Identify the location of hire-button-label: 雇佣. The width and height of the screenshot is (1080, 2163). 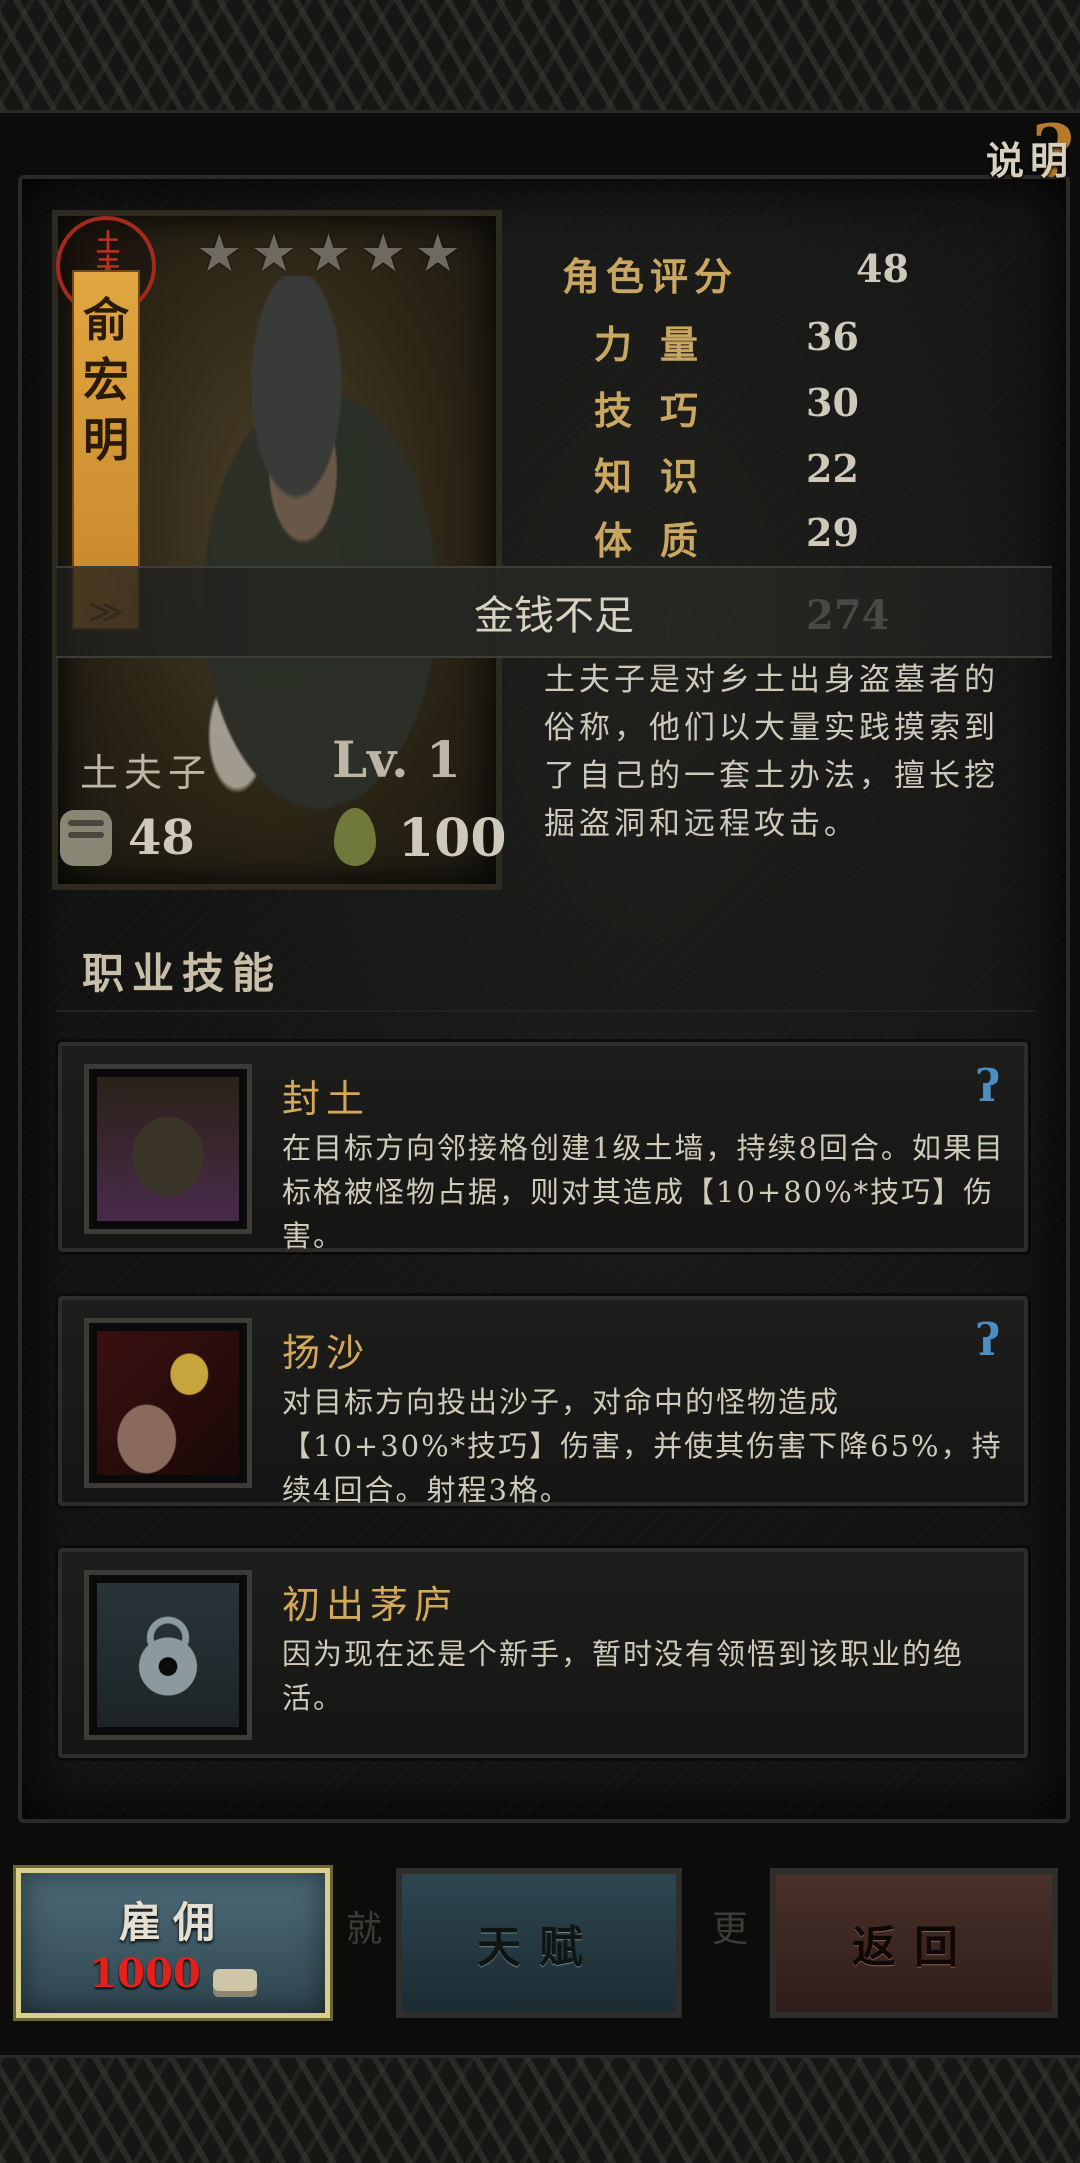
(172, 1922).